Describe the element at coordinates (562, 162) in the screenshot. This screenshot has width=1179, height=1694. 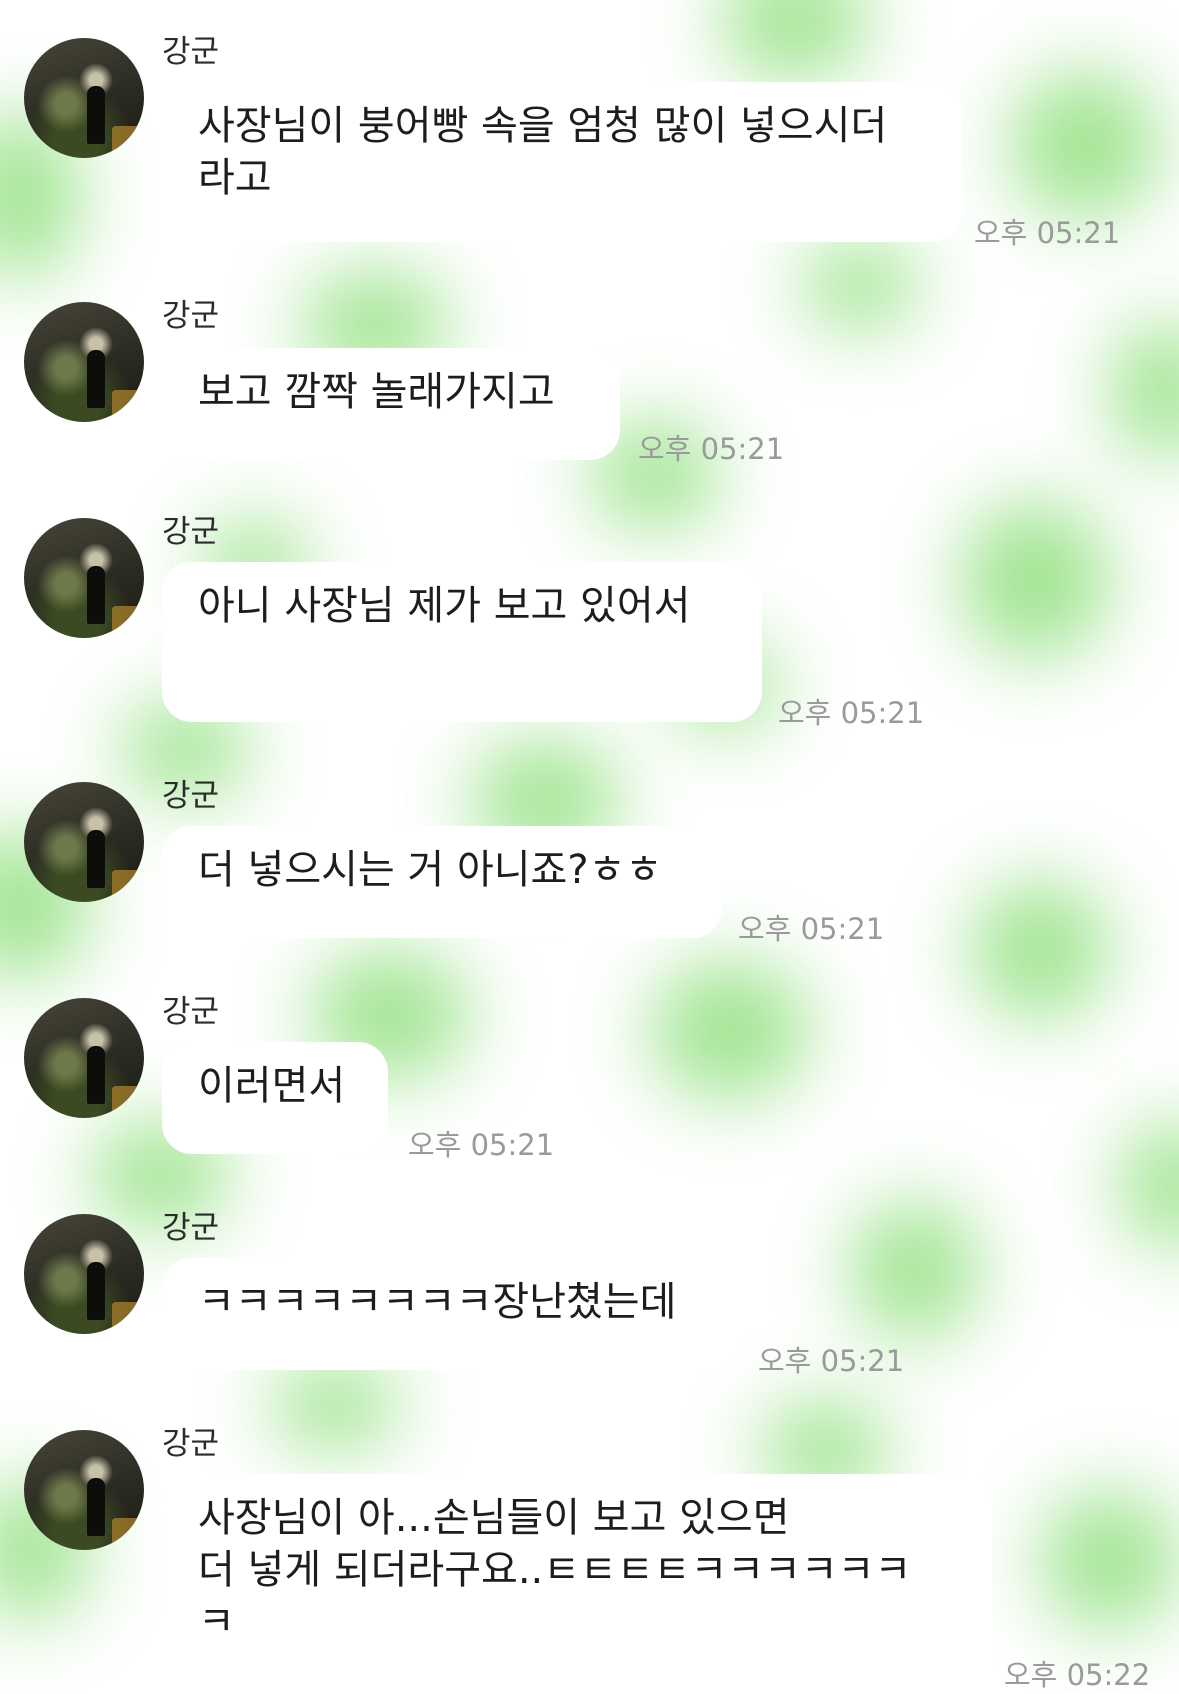
I see `message-bubble: 사장님이 붕어빵 속을 엄청 많이 넣으시더 라고` at that location.